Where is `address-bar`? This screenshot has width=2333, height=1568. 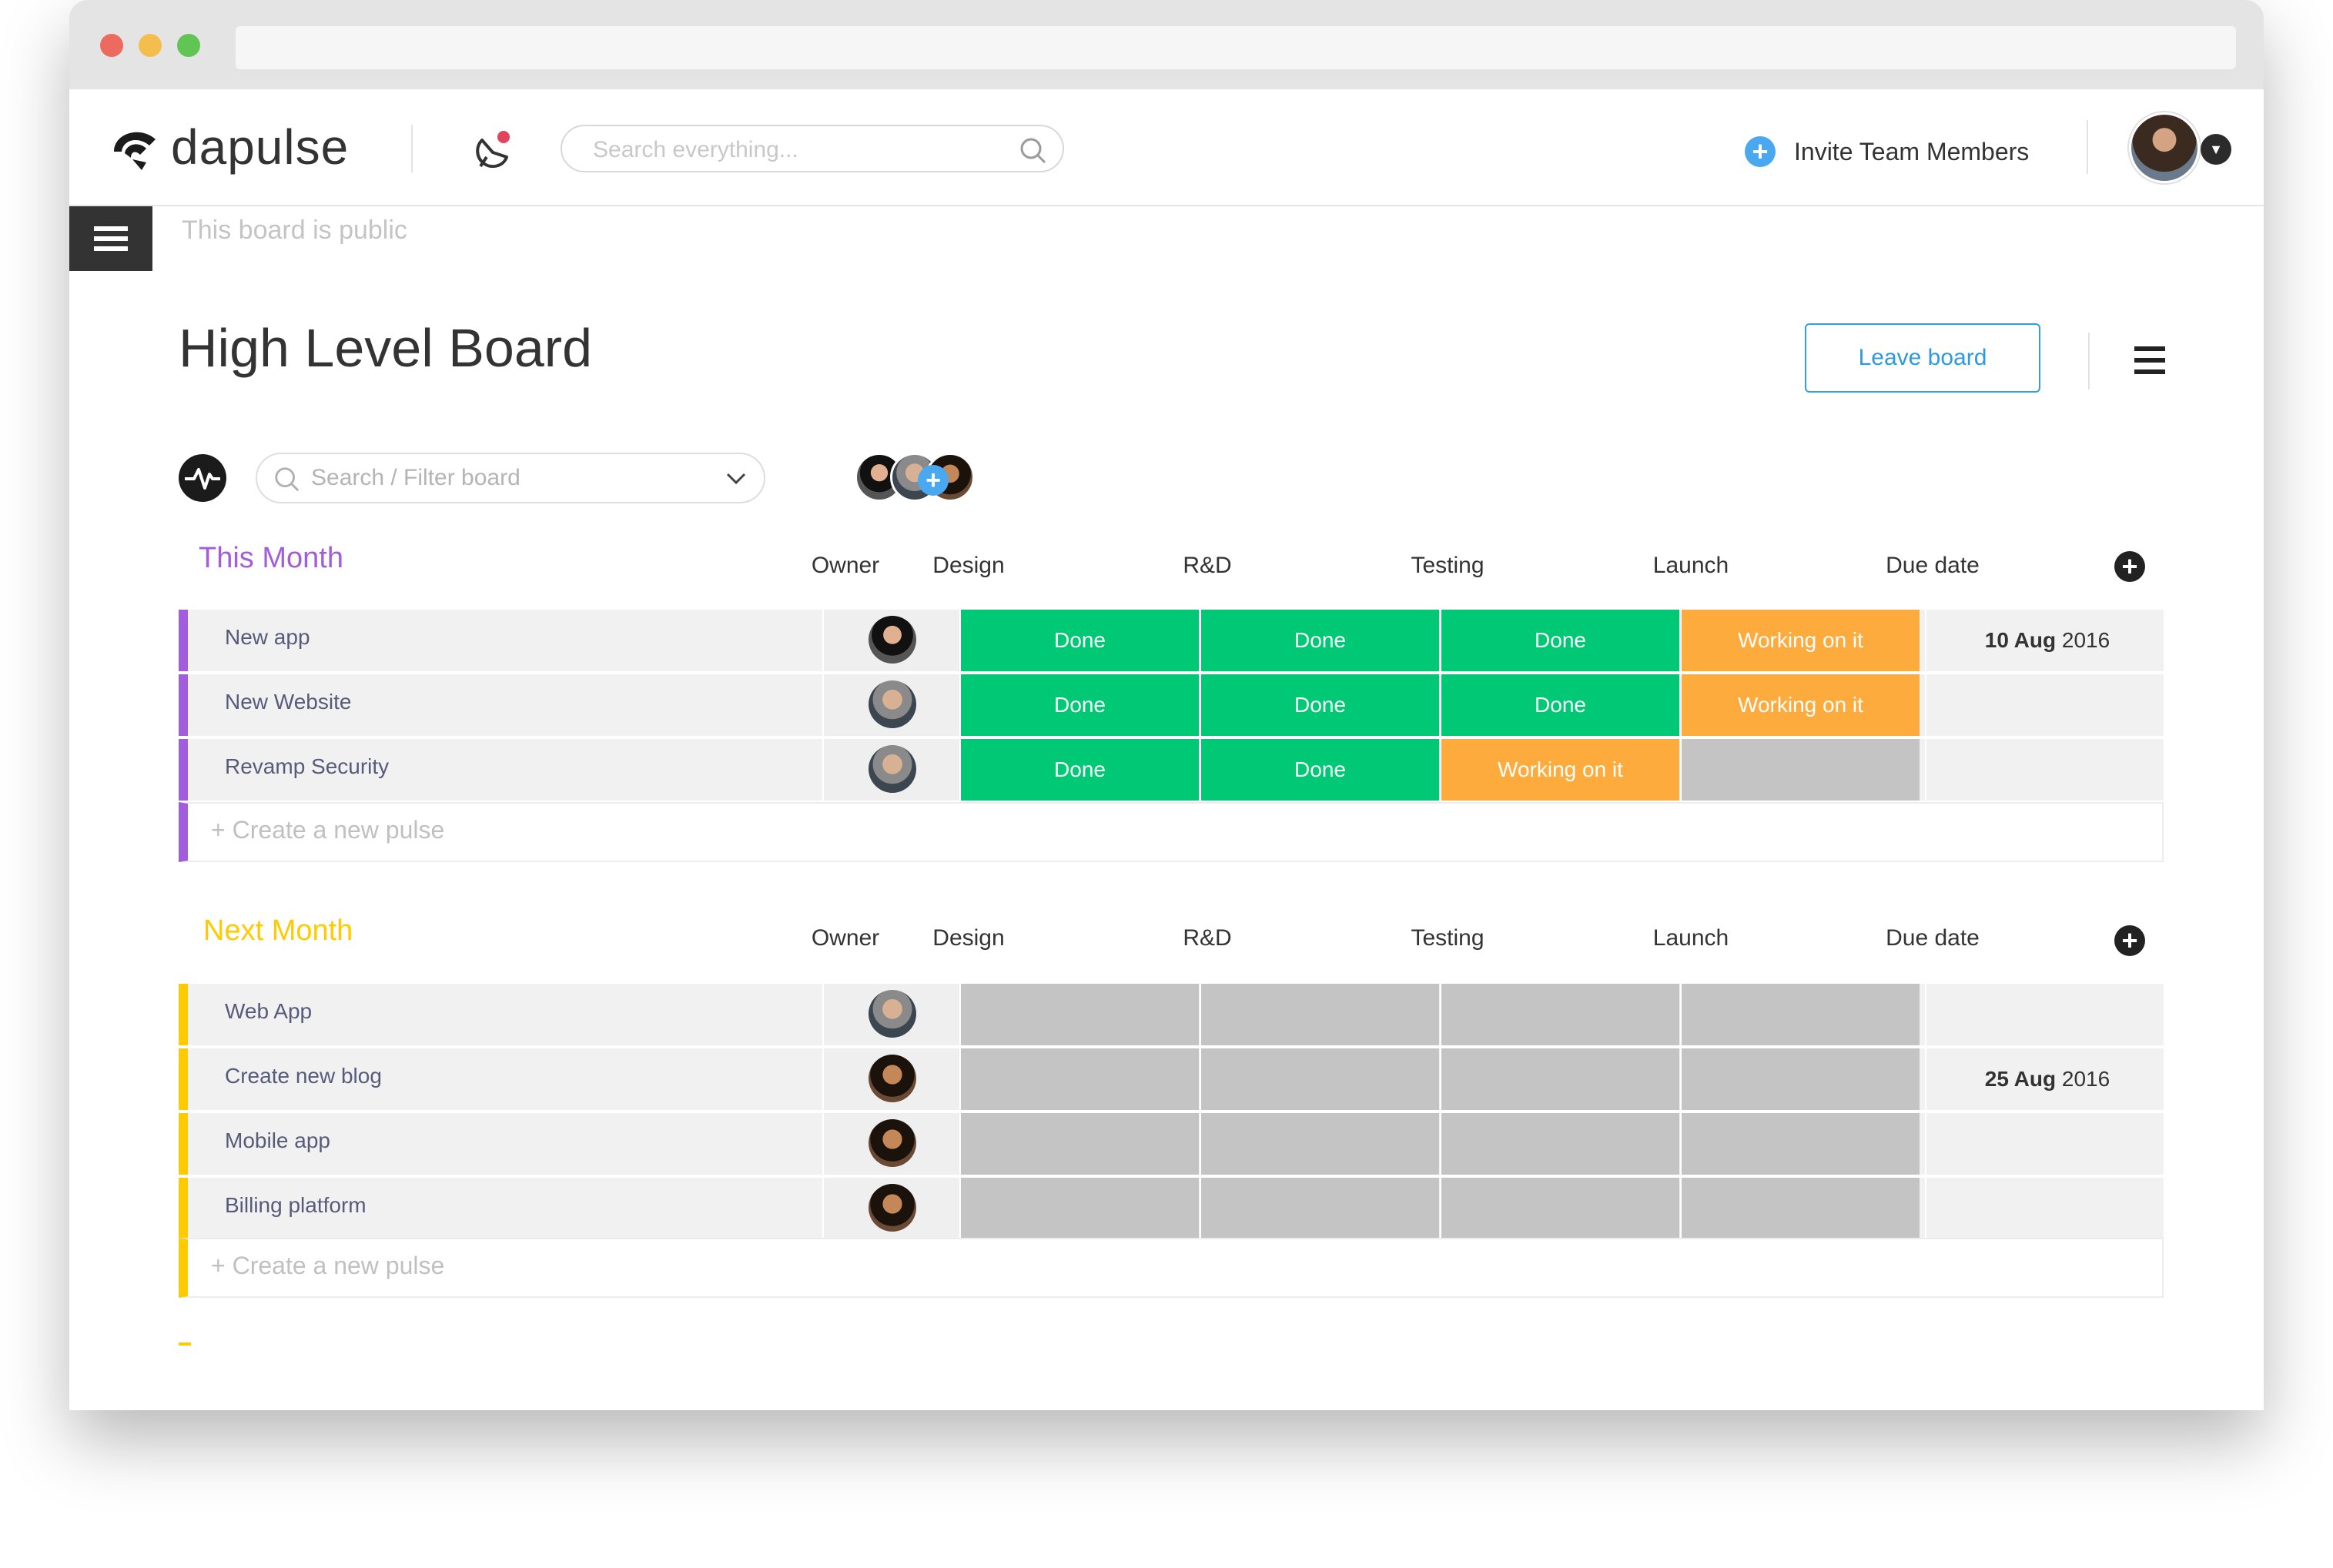
address-bar is located at coordinates (1236, 47).